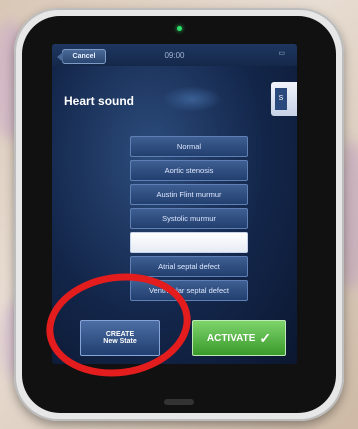  Describe the element at coordinates (179, 402) in the screenshot. I see `brand-mark` at that location.